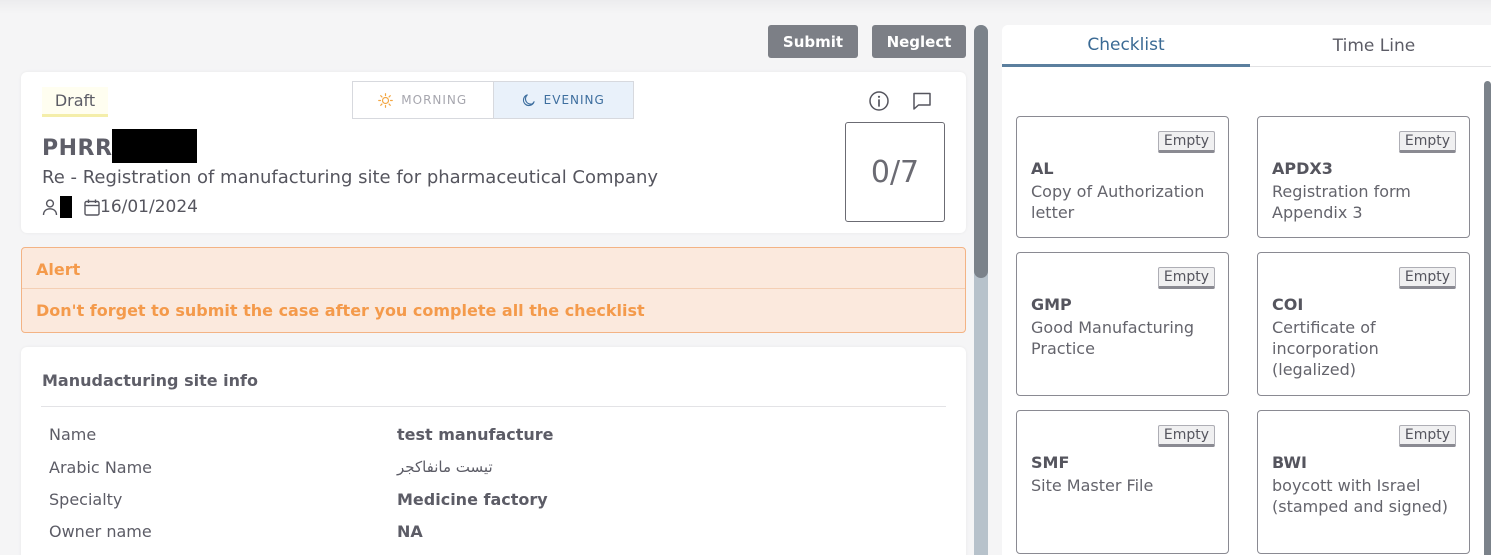 This screenshot has height=555, width=1491. What do you see at coordinates (922, 101) in the screenshot?
I see `comment-icon` at bounding box center [922, 101].